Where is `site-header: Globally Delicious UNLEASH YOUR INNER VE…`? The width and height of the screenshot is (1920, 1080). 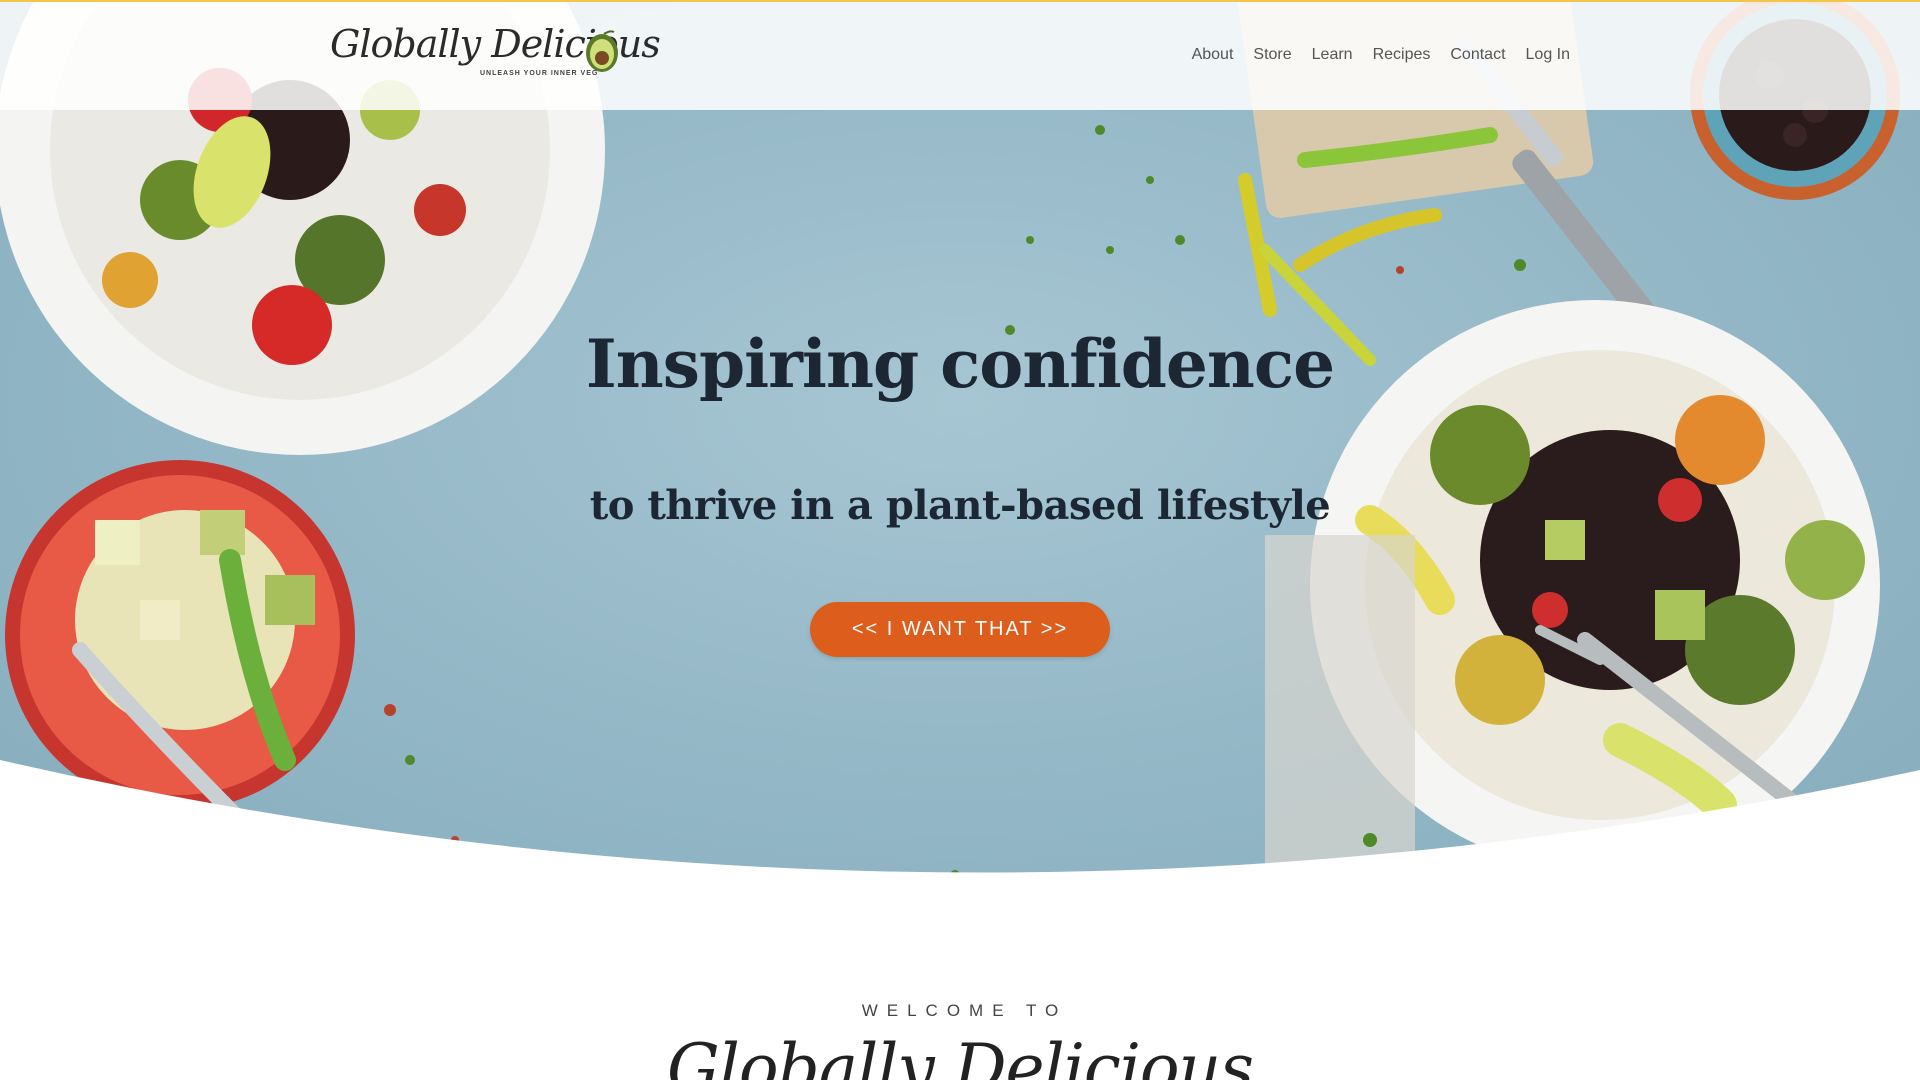 site-header: Globally Delicious UNLEASH YOUR INNER VE… is located at coordinates (960, 55).